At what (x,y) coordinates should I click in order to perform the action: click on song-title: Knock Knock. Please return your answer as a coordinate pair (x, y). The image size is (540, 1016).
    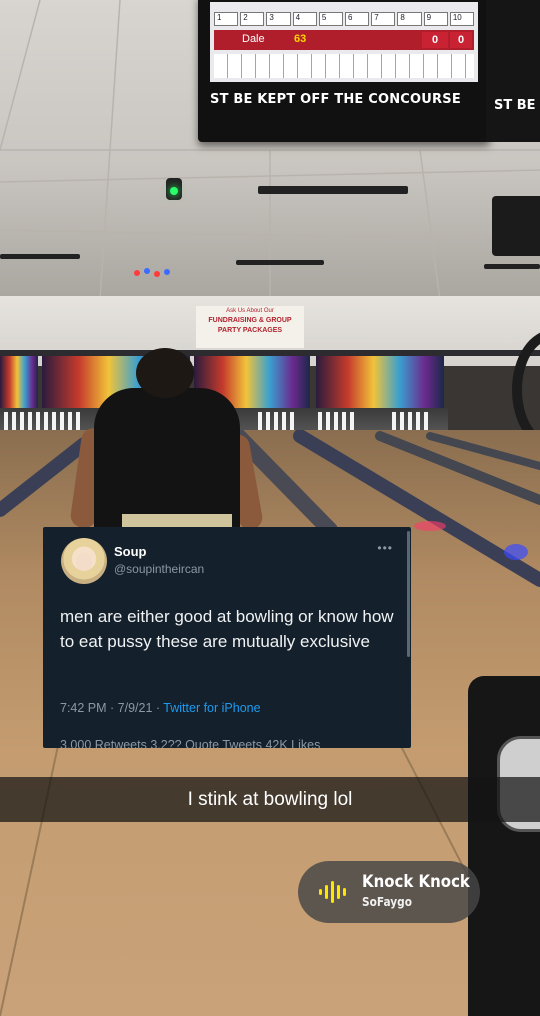
    Looking at the image, I should click on (416, 882).